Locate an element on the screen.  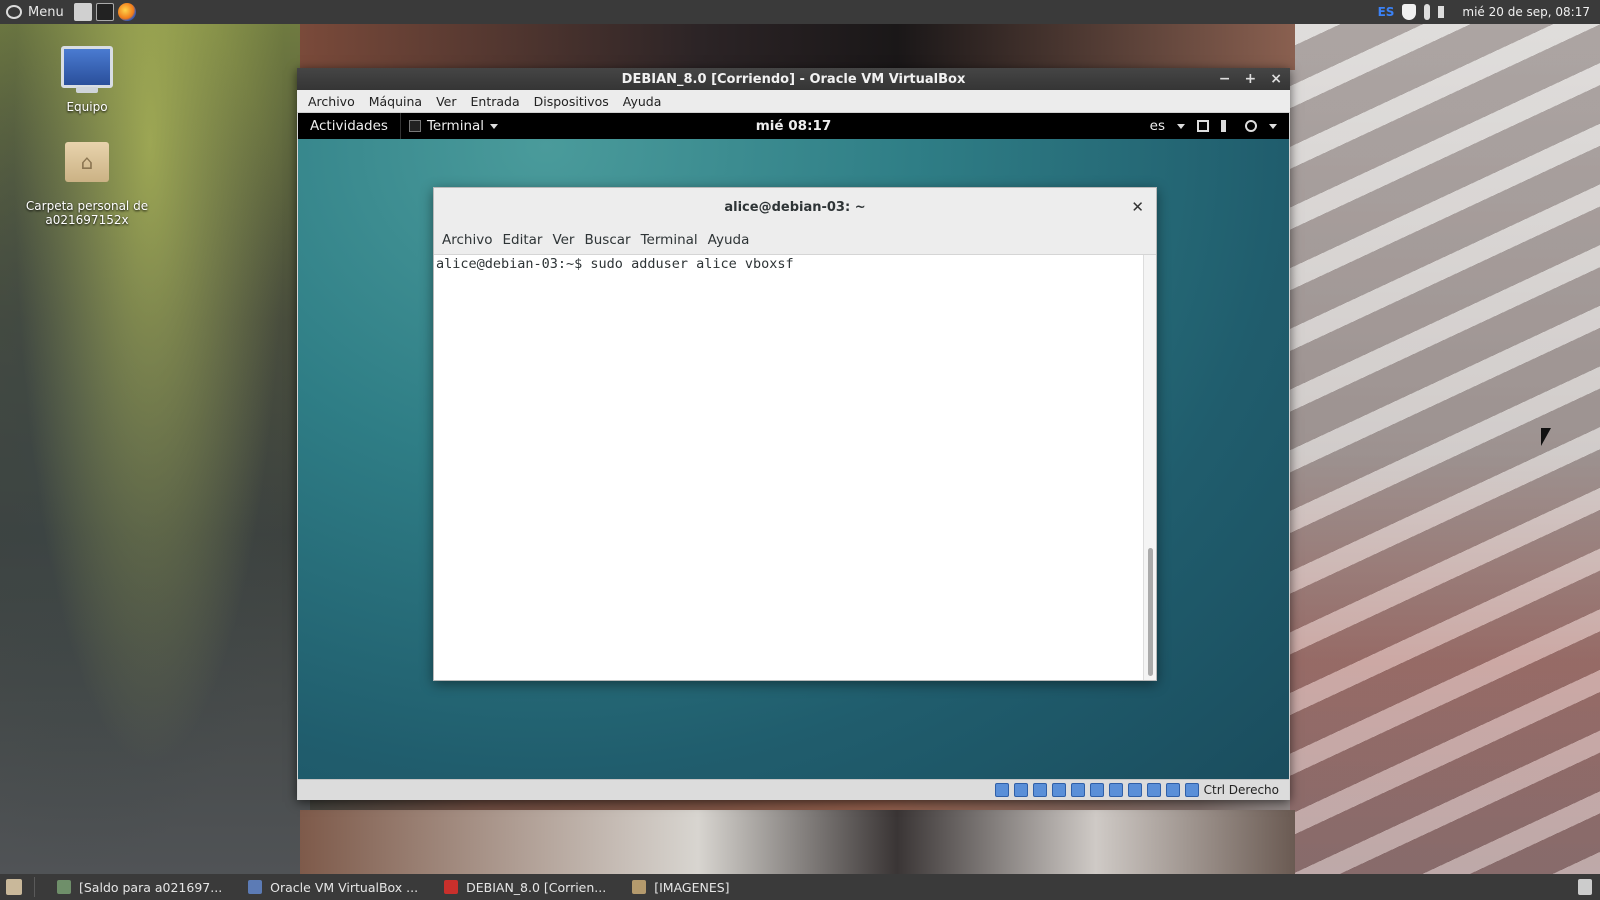
main-menu-button: Menu is located at coordinates (35, 12).